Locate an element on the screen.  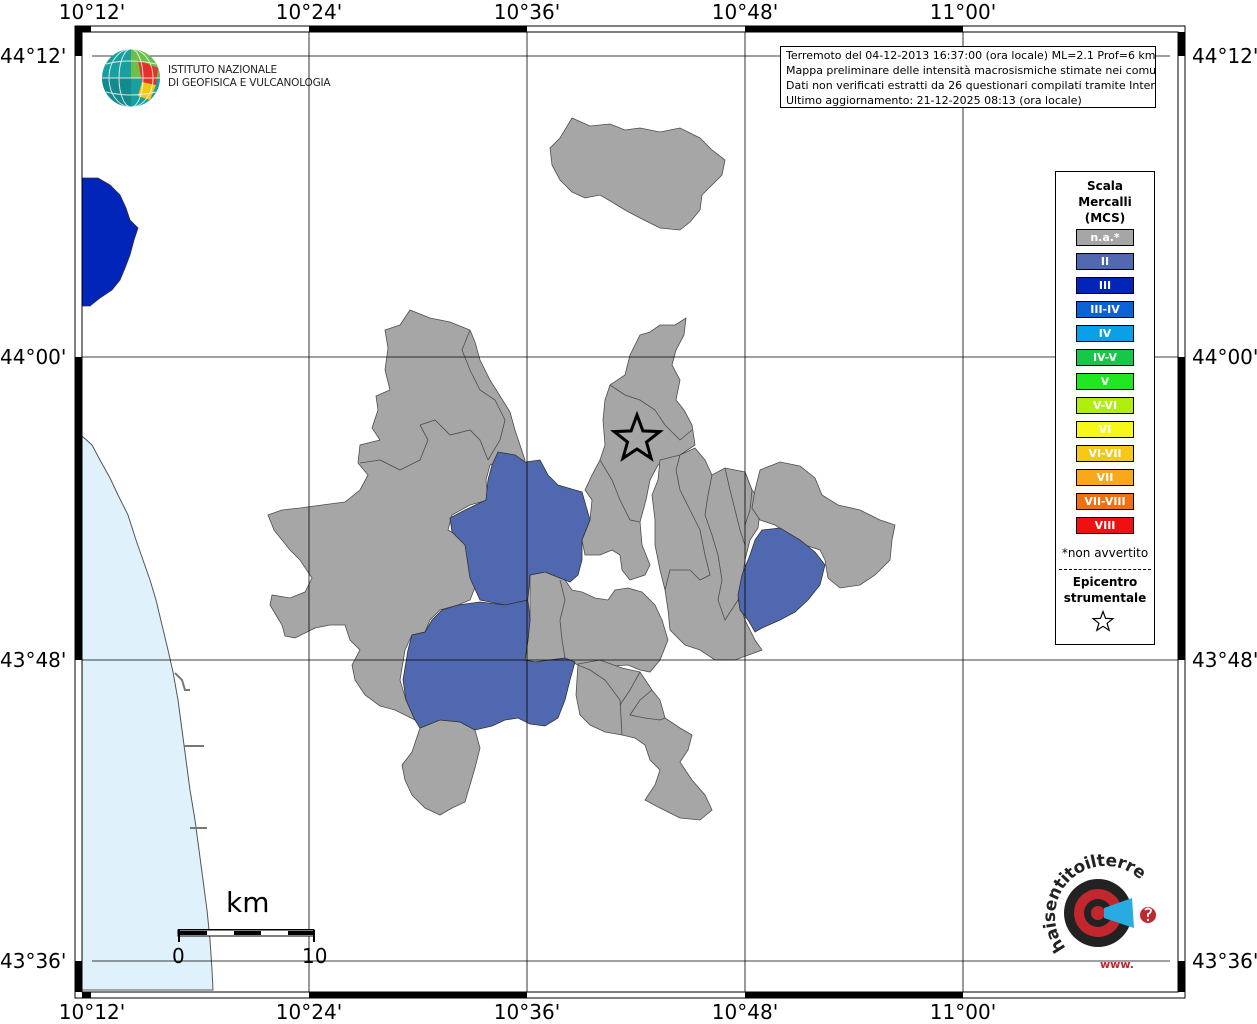
legend-title-line2: Mercalli is located at coordinates (1105, 202).